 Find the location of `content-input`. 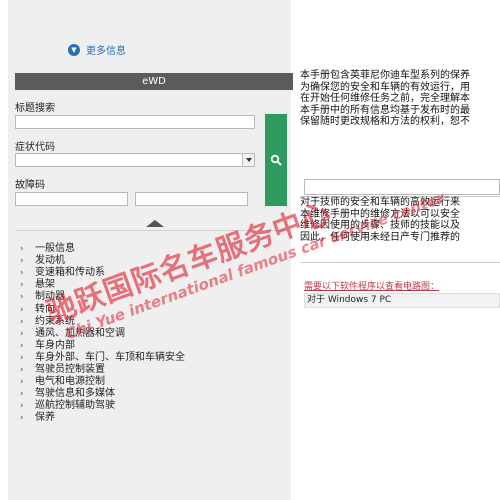

content-input is located at coordinates (402, 187).